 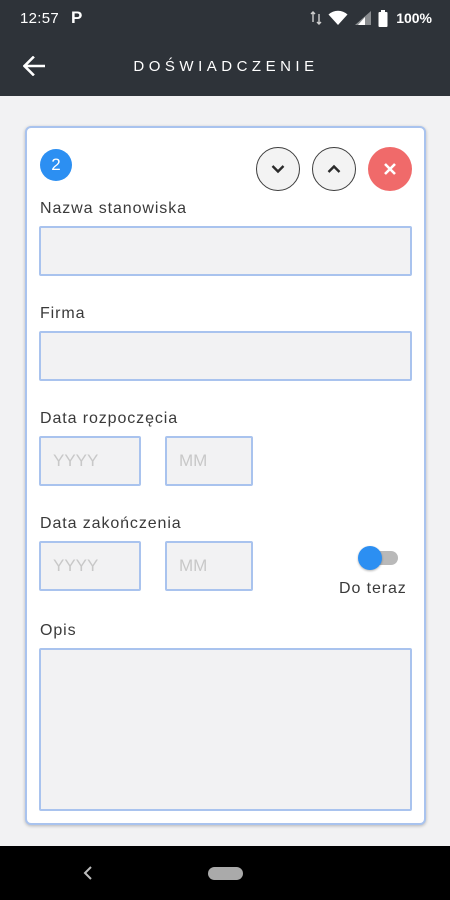 What do you see at coordinates (370, 558) in the screenshot?
I see `toggle-knob` at bounding box center [370, 558].